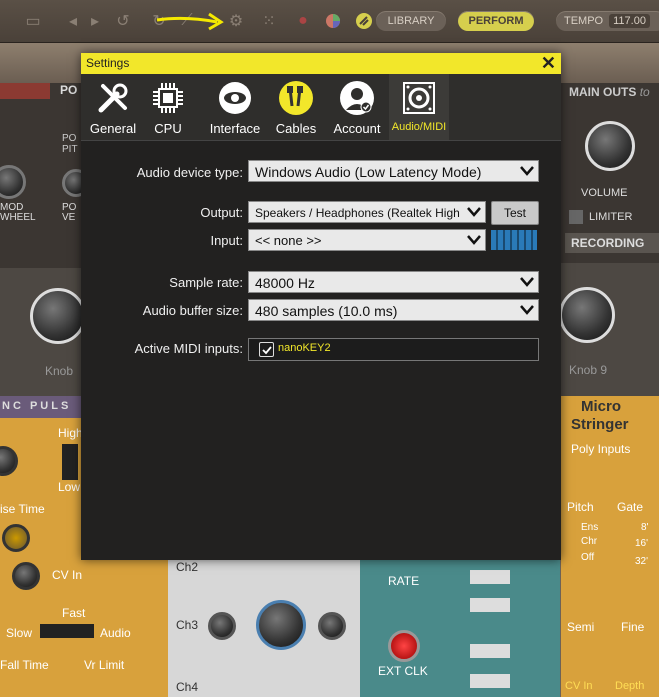 The height and width of the screenshot is (697, 659). I want to click on pitch-label-b: PIT, so click(70, 149).